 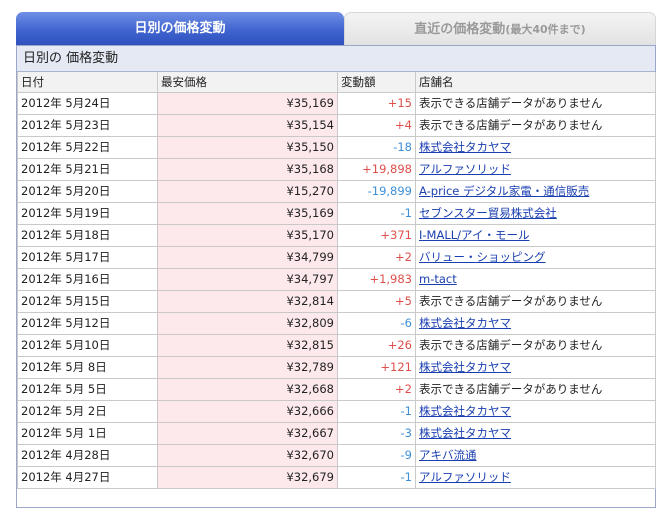 I want to click on cell-shop: m-tact, so click(x=535, y=279).